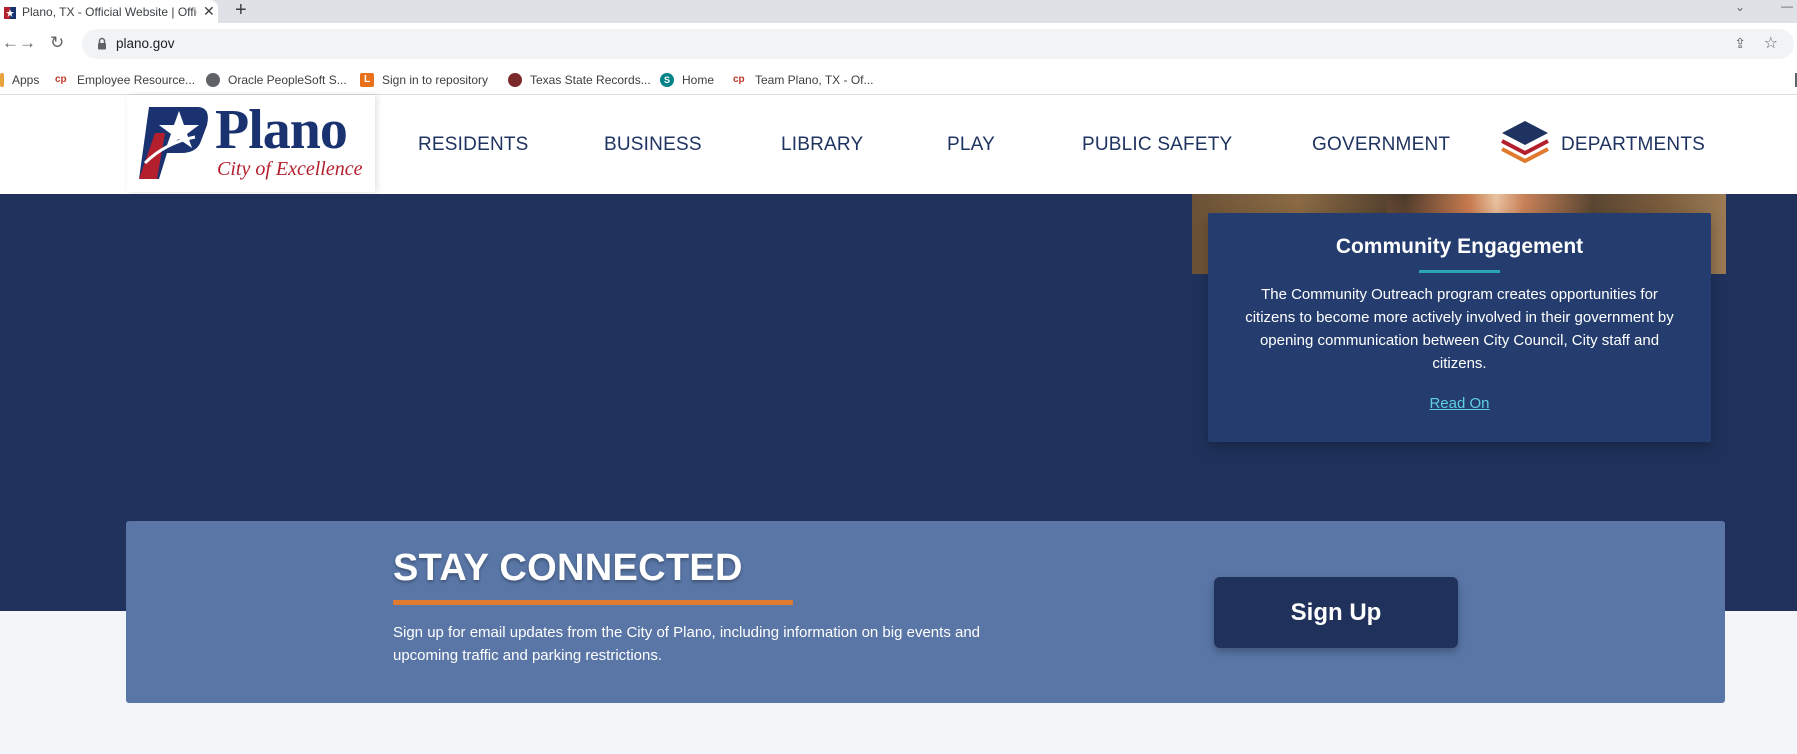  I want to click on bookmark-sign-in-repository: L Sign in to repository, so click(424, 80).